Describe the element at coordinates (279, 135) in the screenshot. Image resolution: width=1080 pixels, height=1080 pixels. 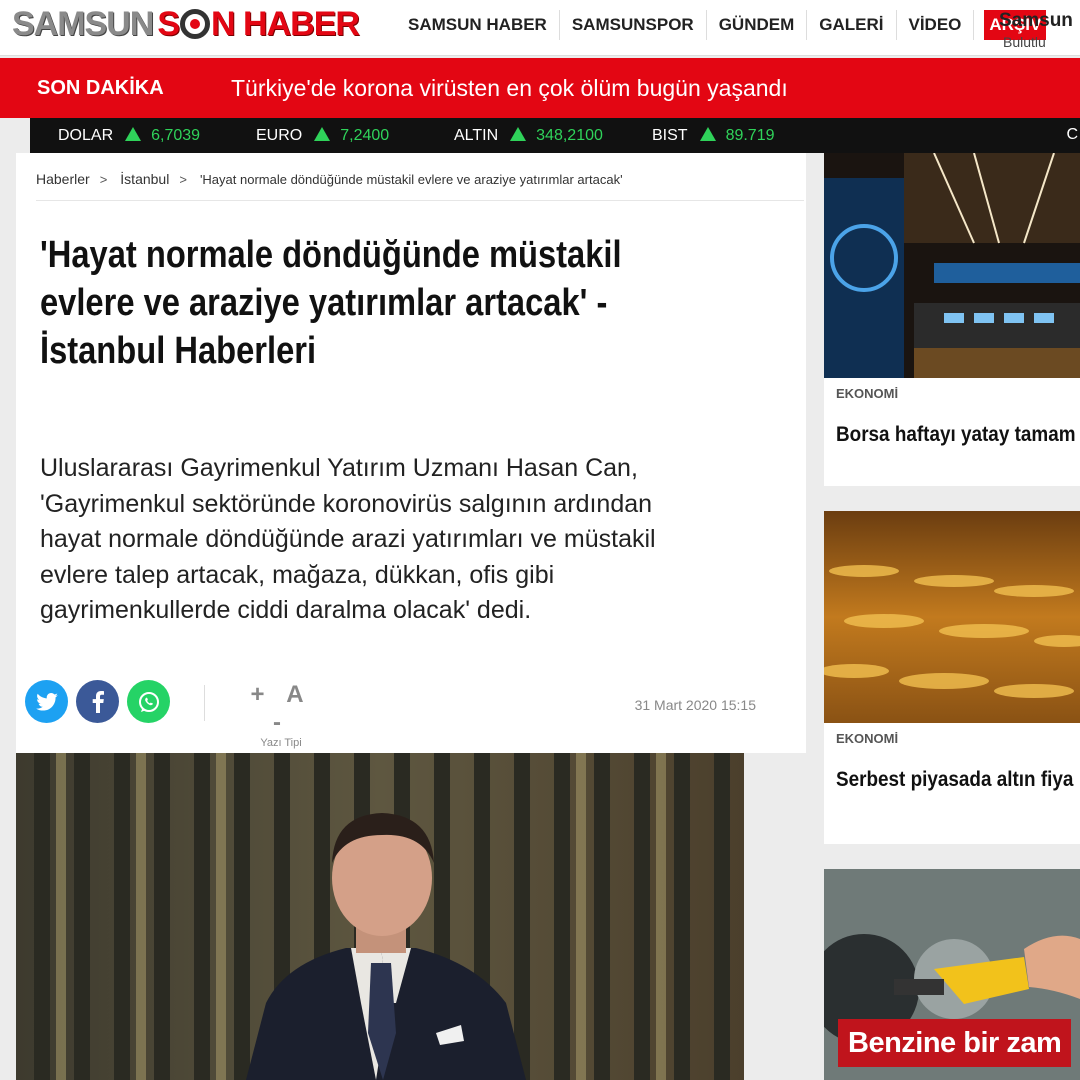
I see `ticker-name: EURO` at that location.